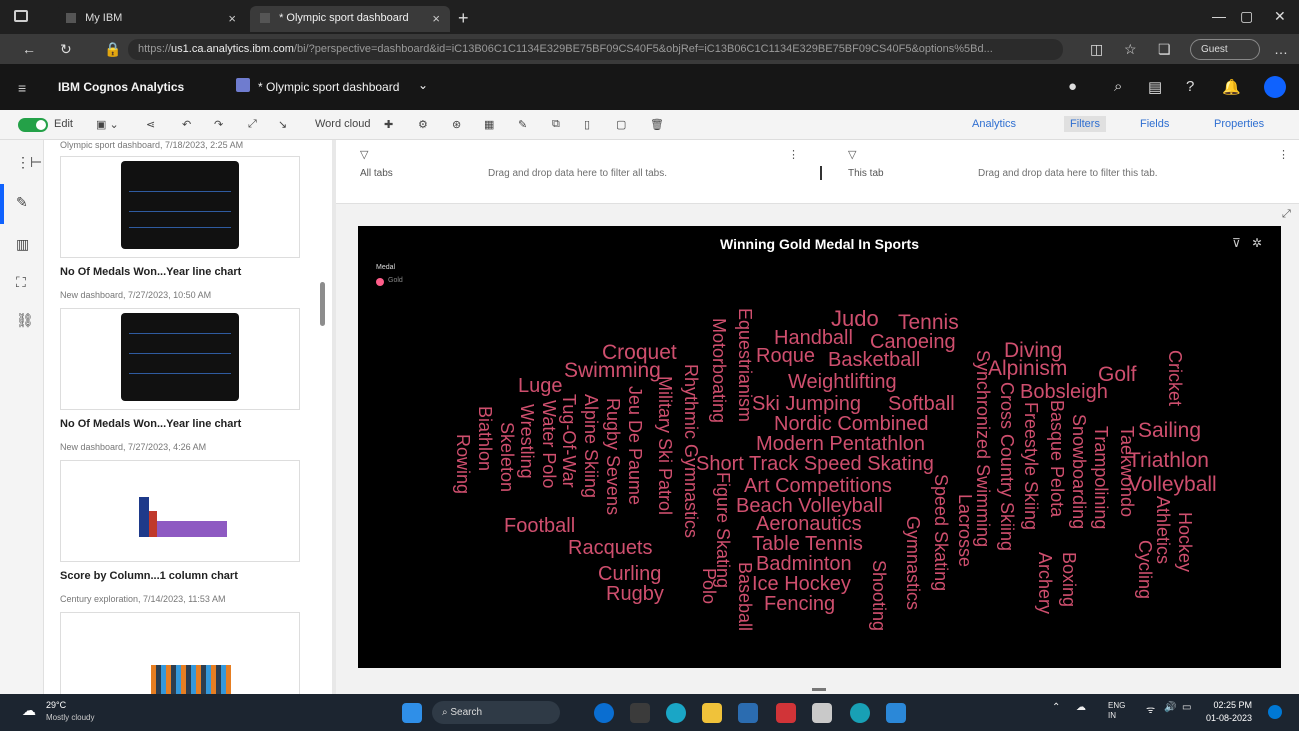 The width and height of the screenshot is (1299, 731). What do you see at coordinates (1236, 243) in the screenshot?
I see `filter-icon: ⊽` at bounding box center [1236, 243].